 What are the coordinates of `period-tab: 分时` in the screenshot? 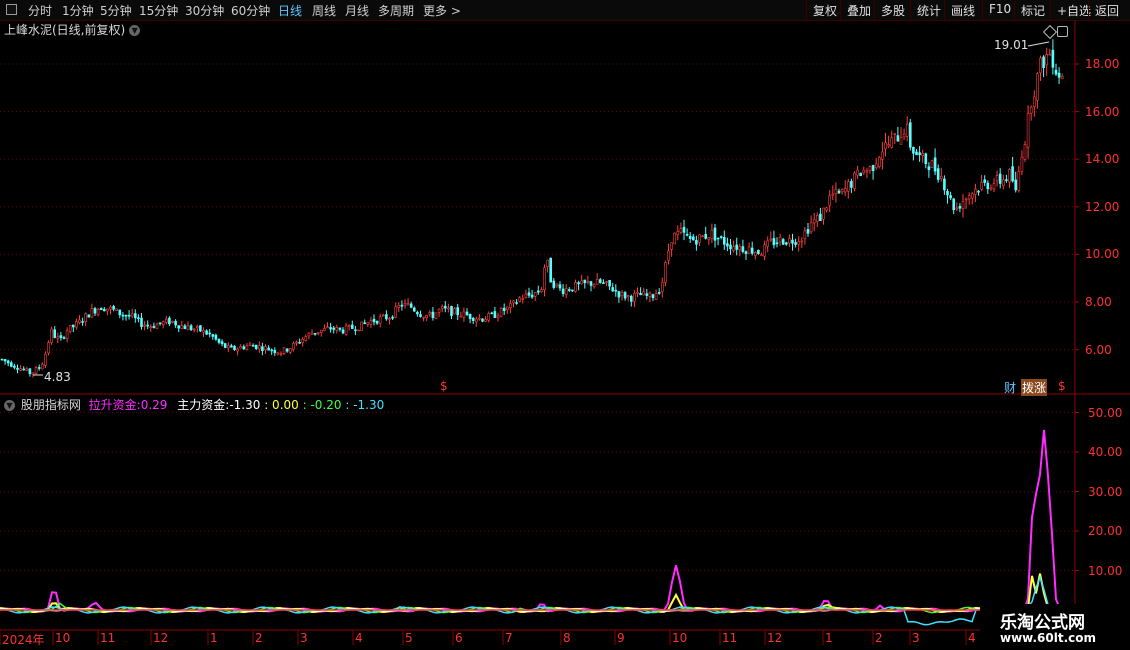 It's located at (40, 10).